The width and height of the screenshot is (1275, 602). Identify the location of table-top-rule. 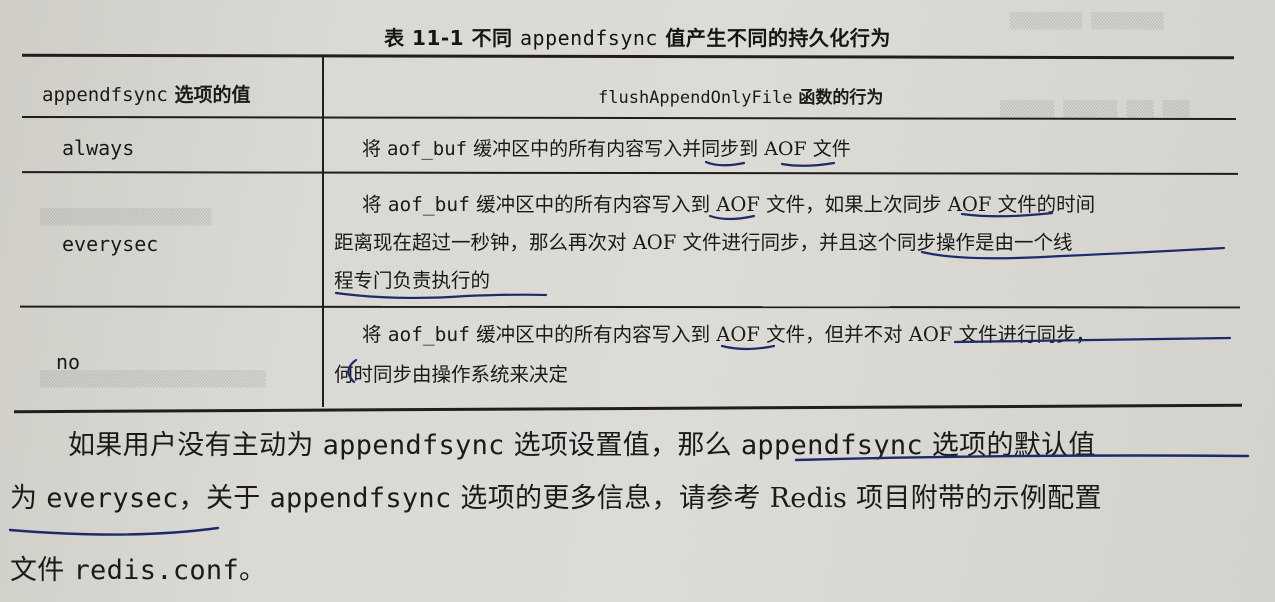
(628, 56).